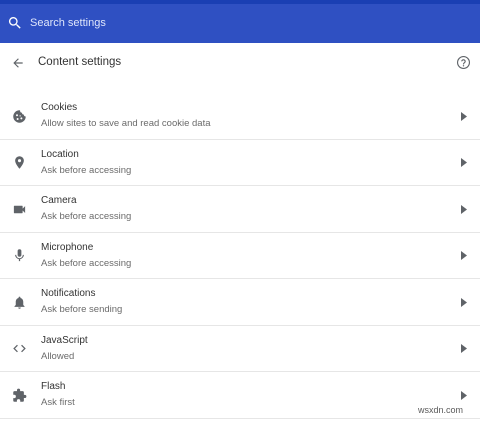  What do you see at coordinates (82, 309) in the screenshot?
I see `item-subtitle: Ask before sending` at bounding box center [82, 309].